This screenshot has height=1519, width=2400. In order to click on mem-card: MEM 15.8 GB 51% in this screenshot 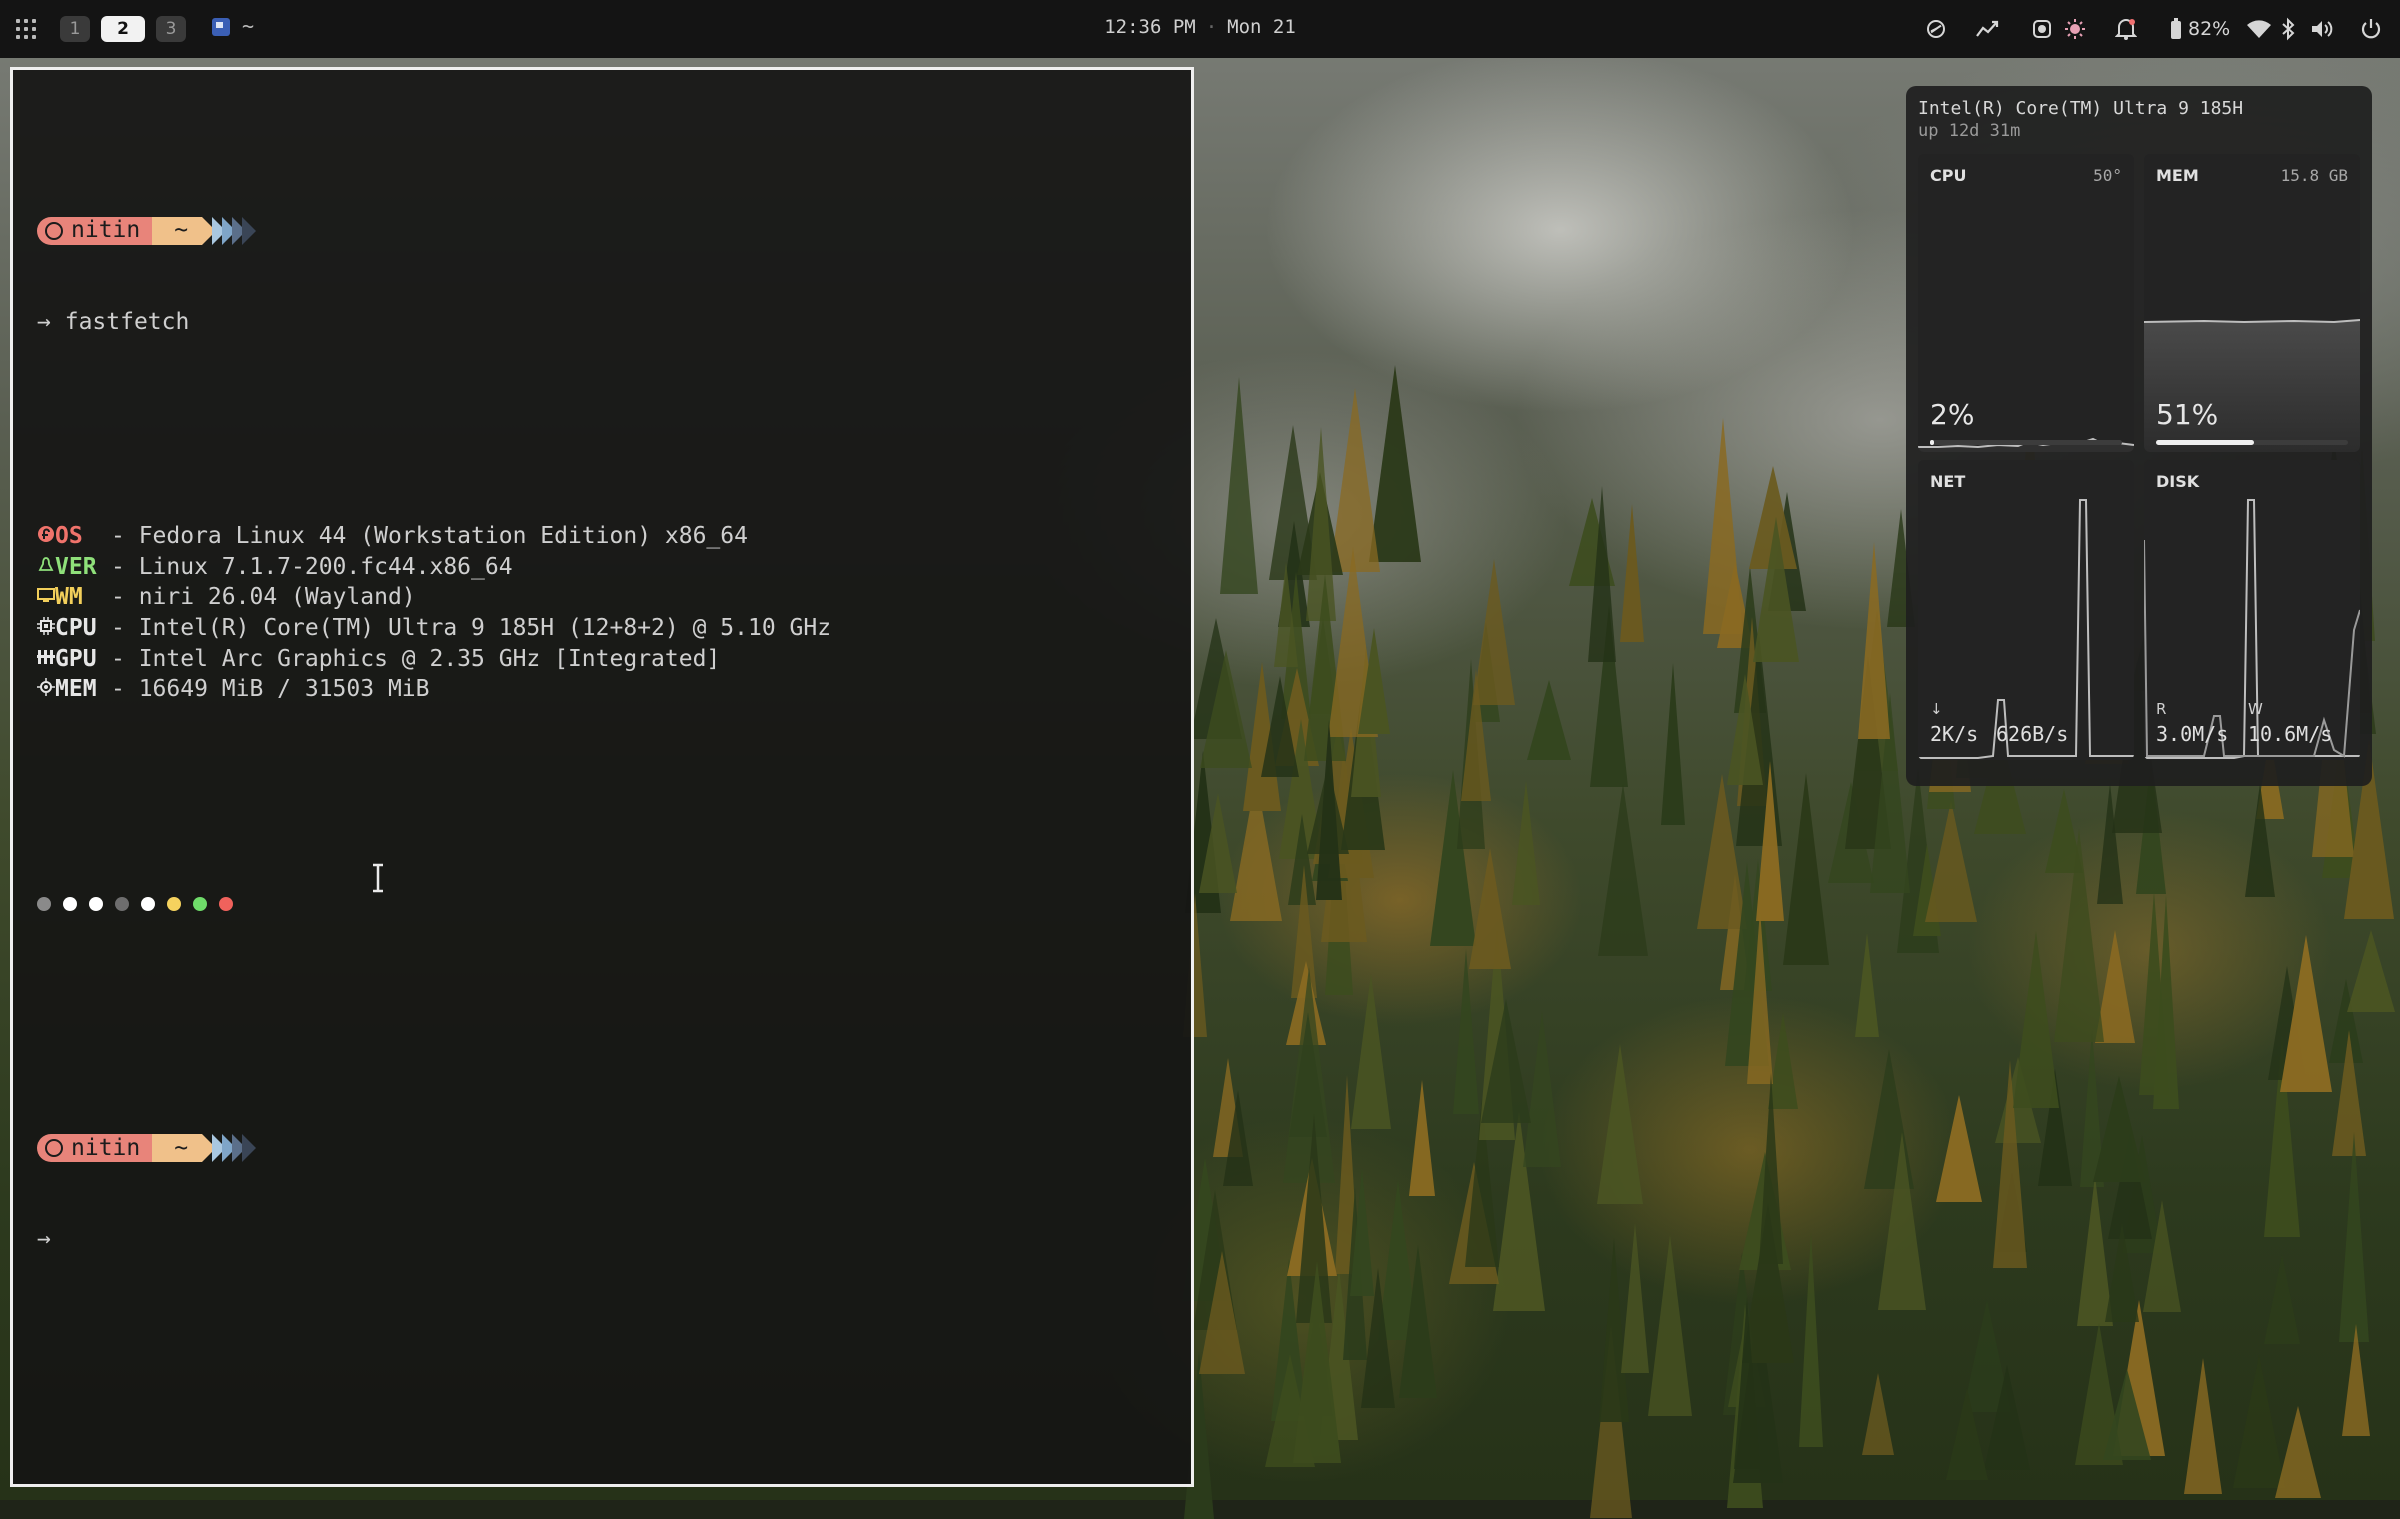, I will do `click(2252, 303)`.